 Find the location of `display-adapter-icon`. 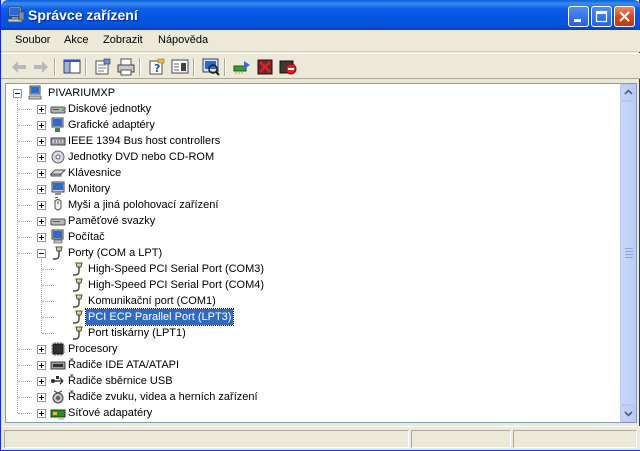

display-adapter-icon is located at coordinates (57, 124).